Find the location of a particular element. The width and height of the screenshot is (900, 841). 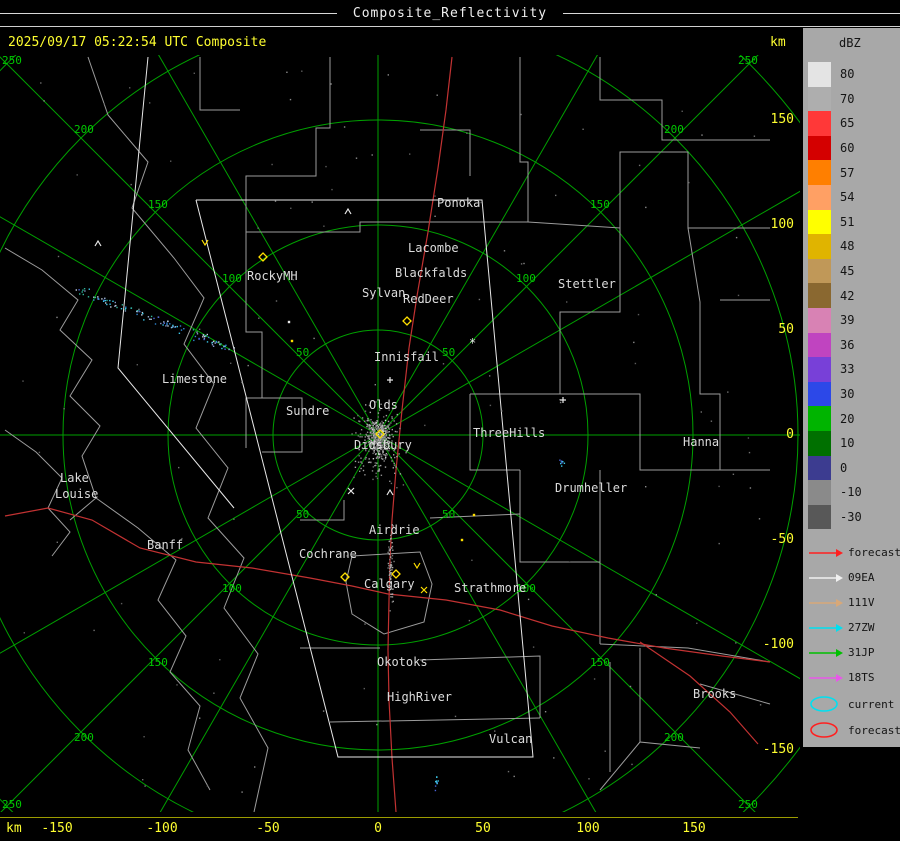

scale-row: 33 is located at coordinates (835, 369).